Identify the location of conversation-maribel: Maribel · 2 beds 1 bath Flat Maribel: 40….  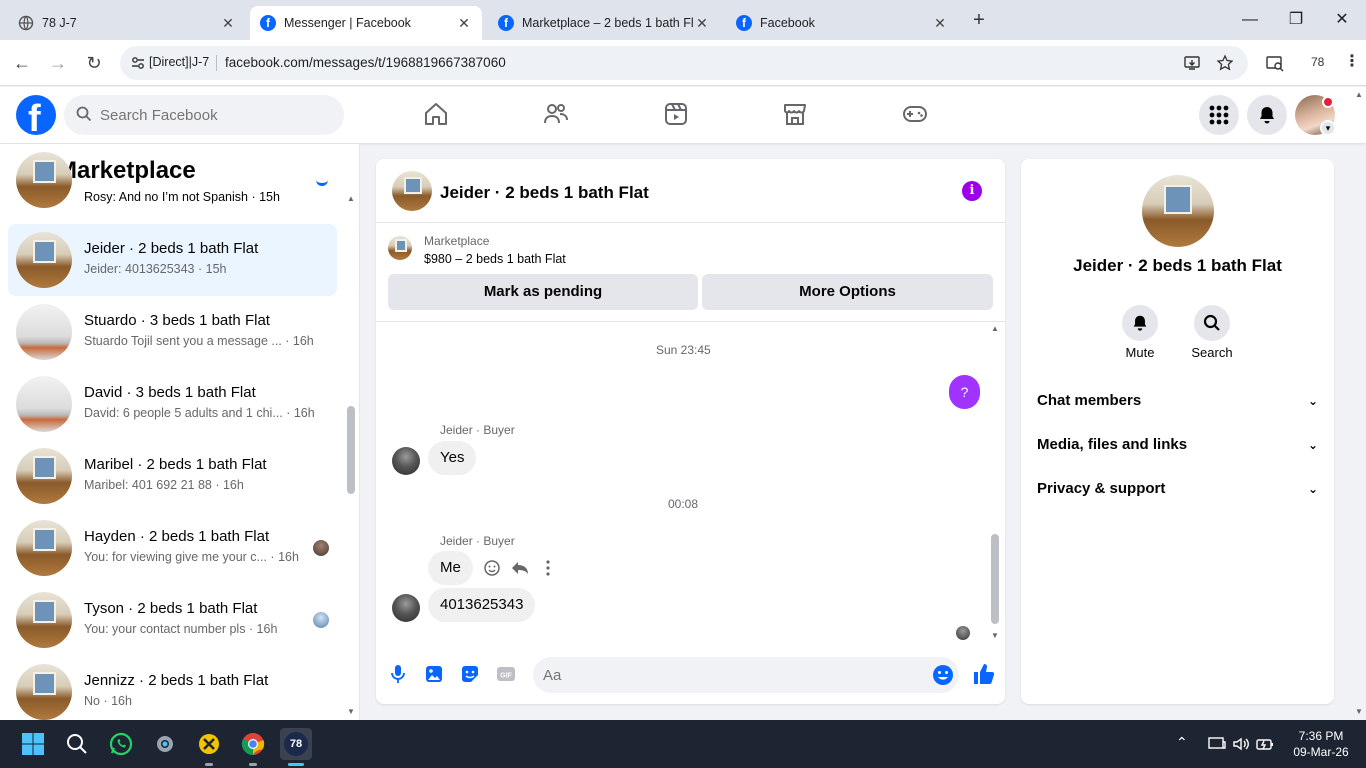
(172, 476).